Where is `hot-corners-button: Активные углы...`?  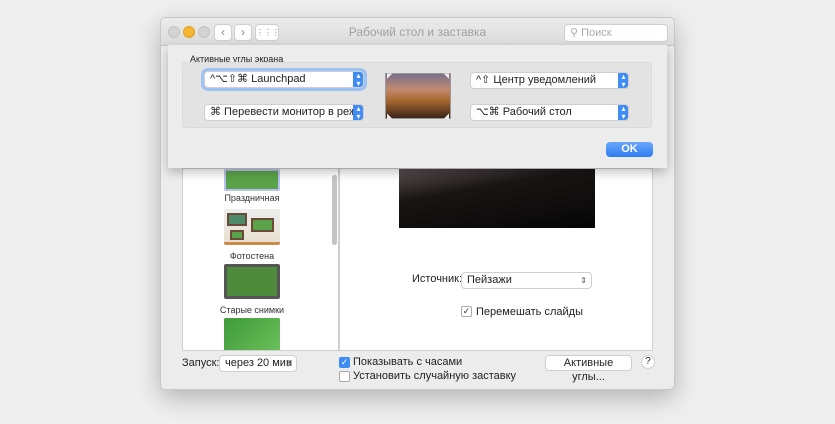
hot-corners-button: Активные углы... is located at coordinates (588, 369).